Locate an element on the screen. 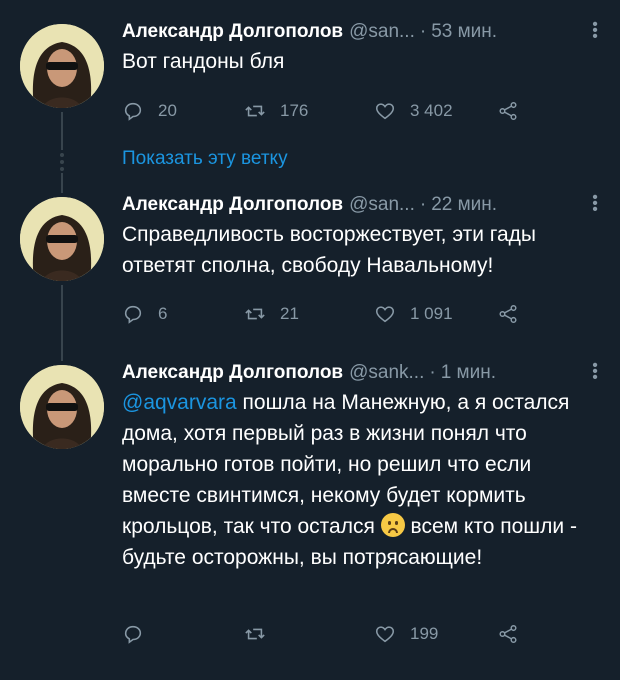  show-thread-link: Показать эту ветку is located at coordinates (205, 159).